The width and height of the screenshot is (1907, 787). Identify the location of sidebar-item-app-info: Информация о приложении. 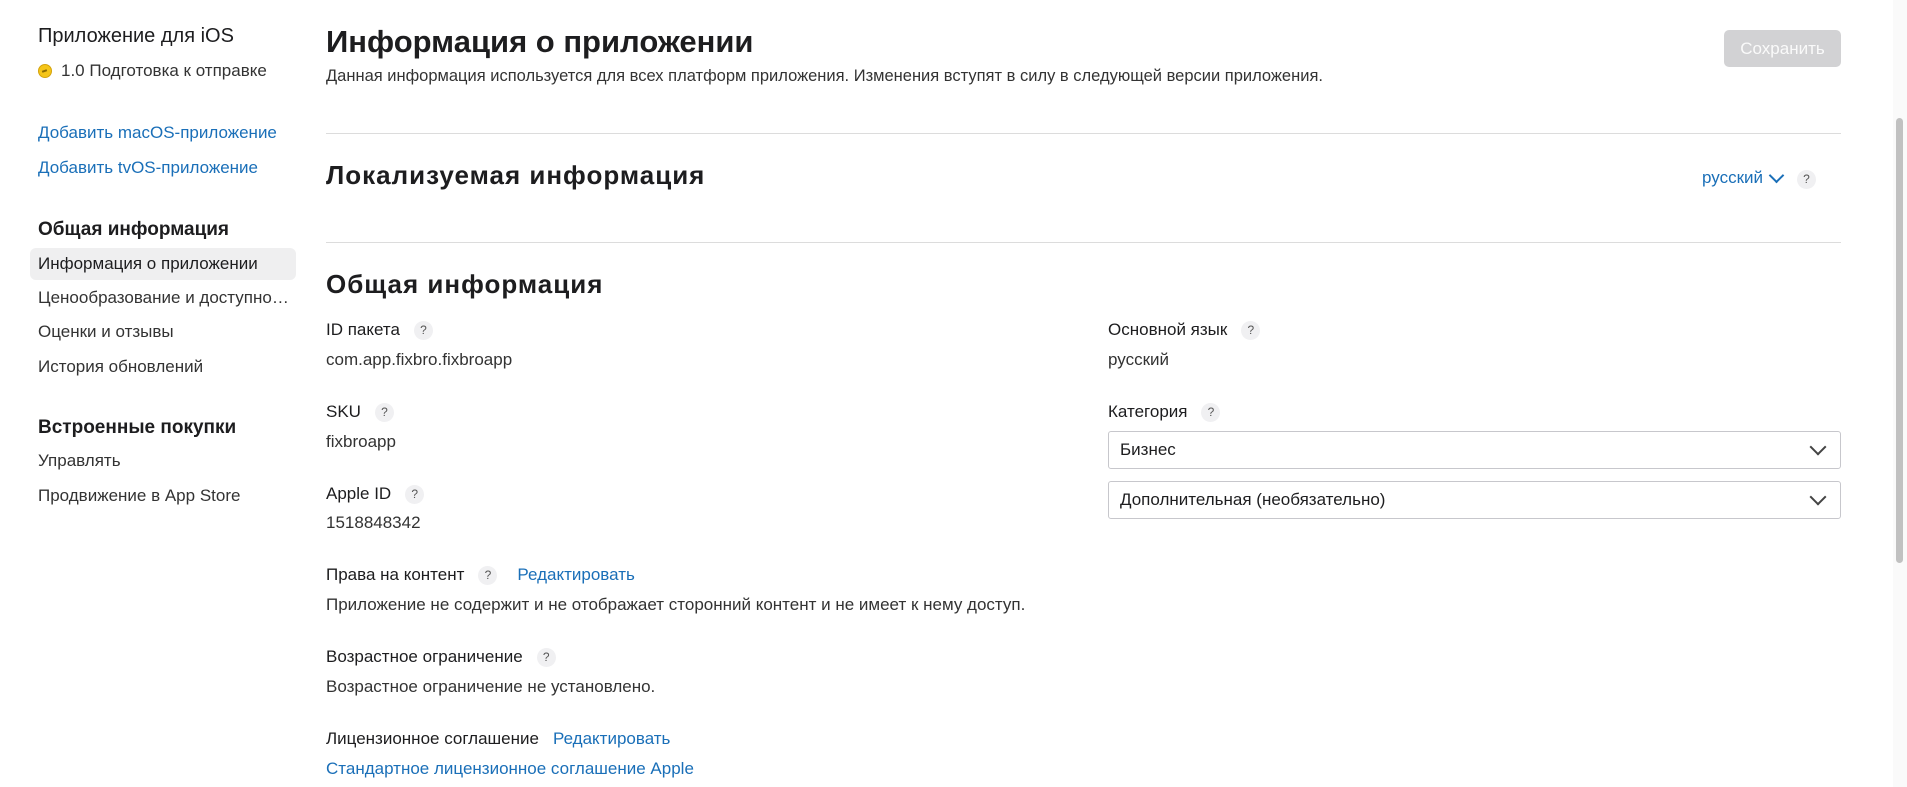
(163, 264).